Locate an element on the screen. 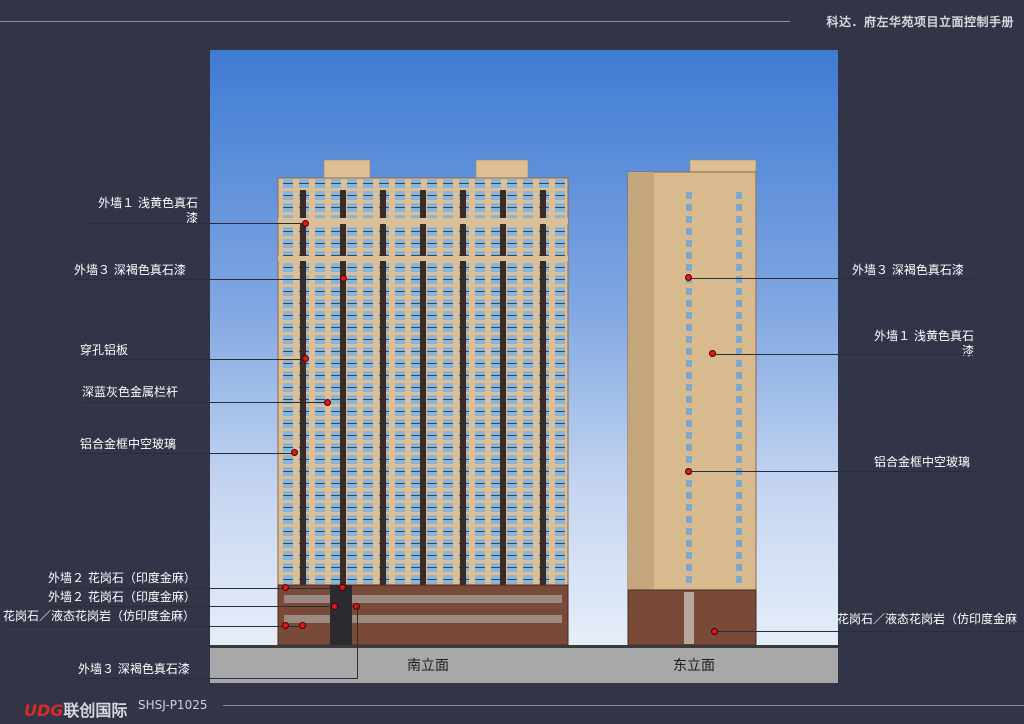  annotation-wall3: 外墙３ 深褐色真石漆 is located at coordinates (130, 270).